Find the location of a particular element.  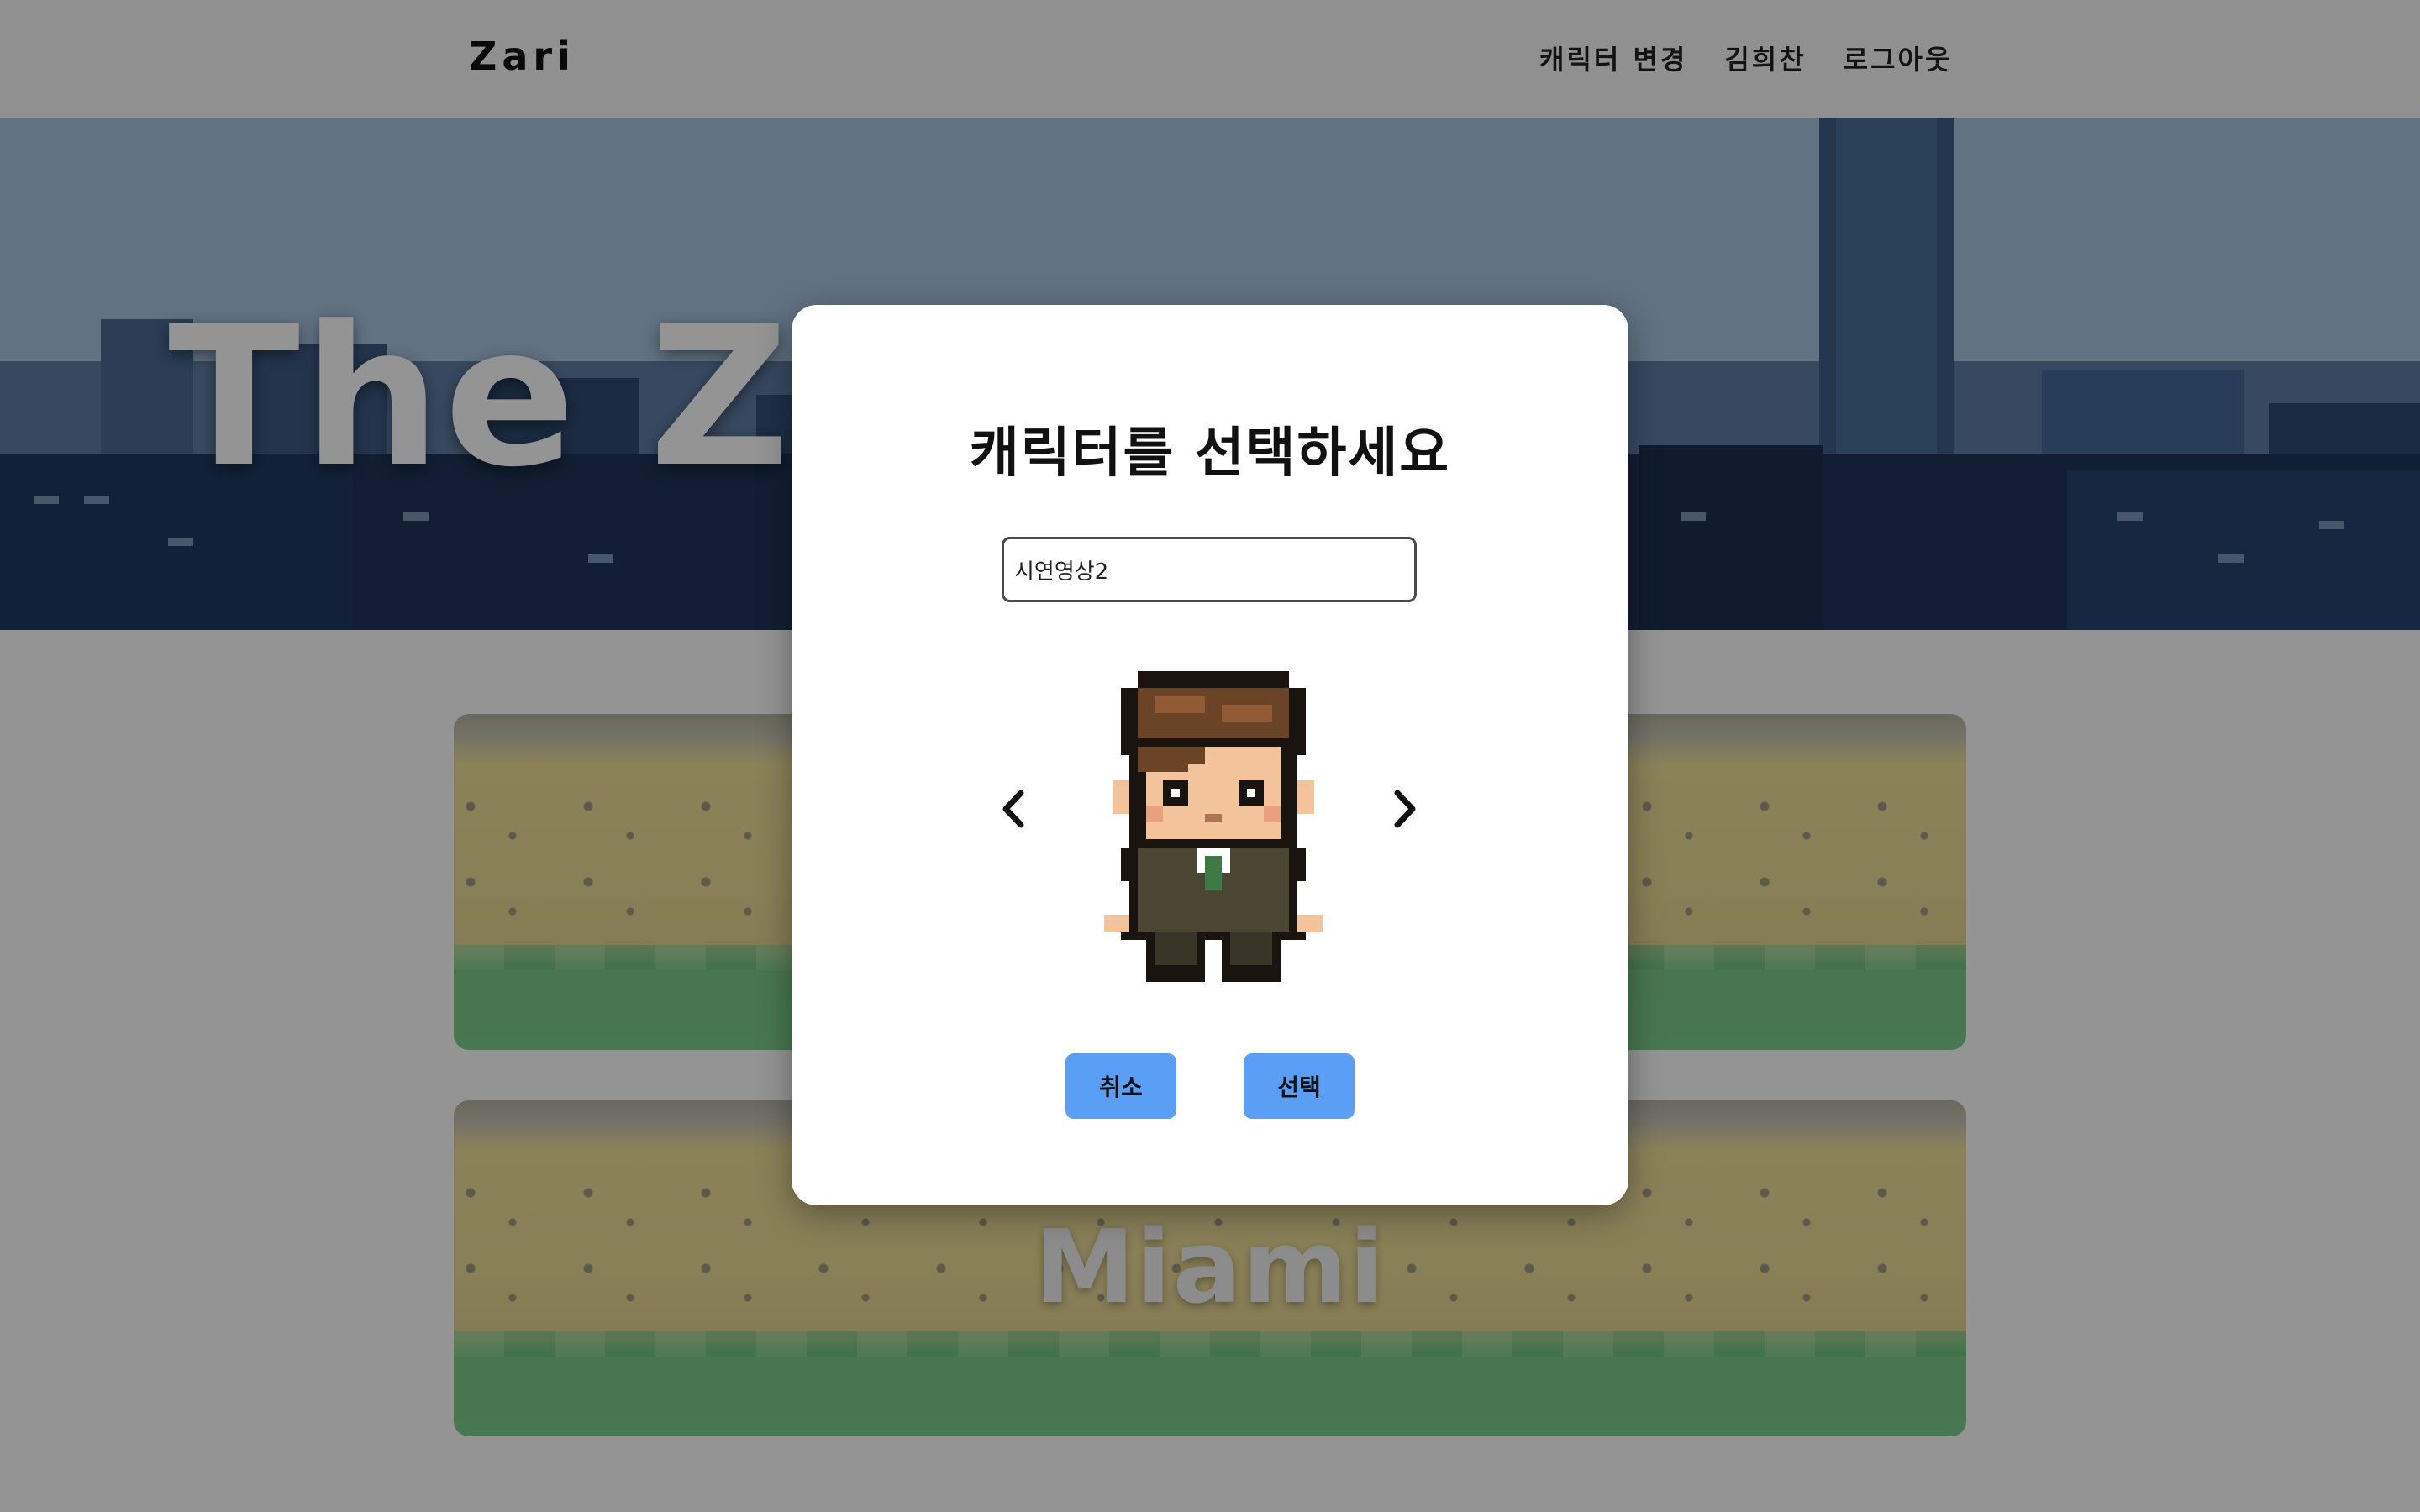

select-button: 선택 is located at coordinates (1299, 1086).